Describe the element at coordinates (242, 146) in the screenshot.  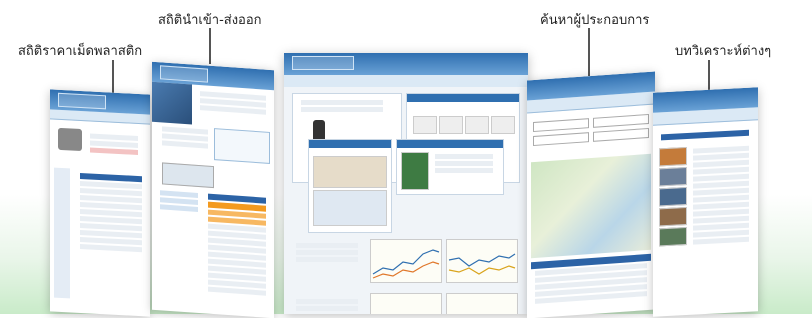
I see `code-select-box` at that location.